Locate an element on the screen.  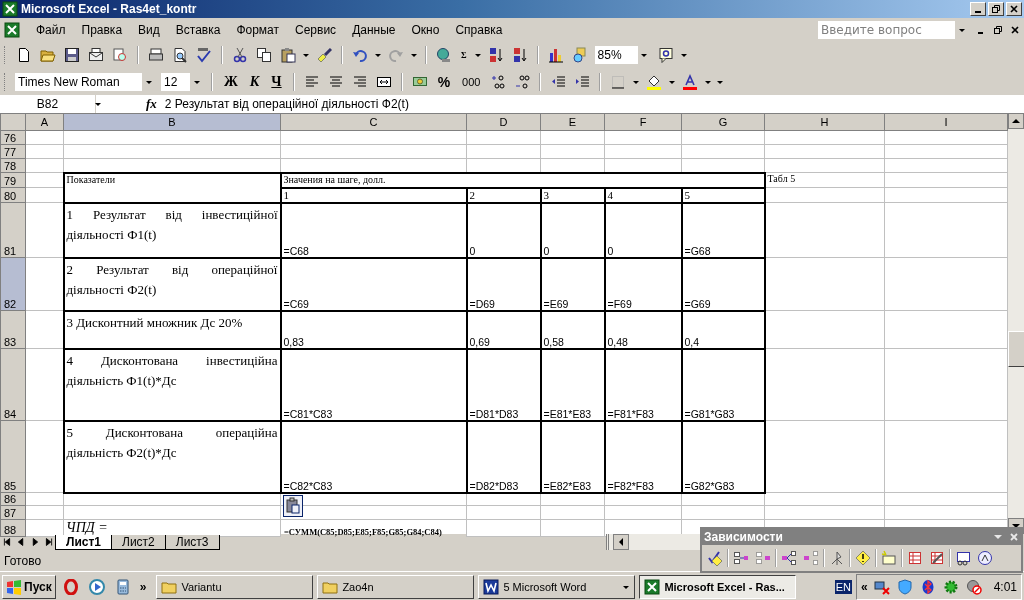
evaluate-formula-icon is located at coordinates (985, 558).